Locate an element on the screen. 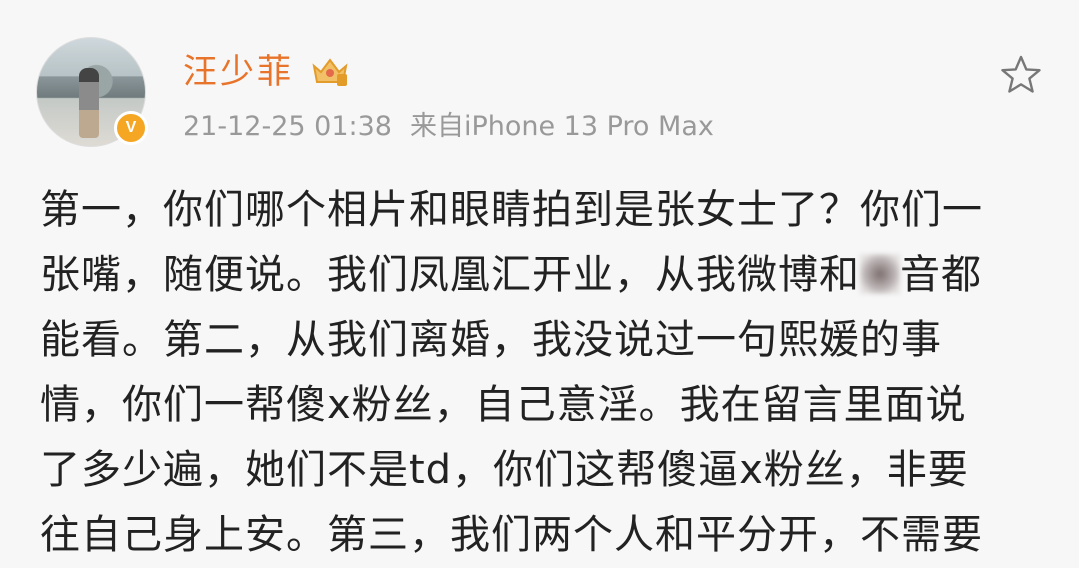 The image size is (1079, 568). body-line-text: 了多少遍，她们不是td，你们这帮傻逼x粉丝，非要 is located at coordinates (504, 470).